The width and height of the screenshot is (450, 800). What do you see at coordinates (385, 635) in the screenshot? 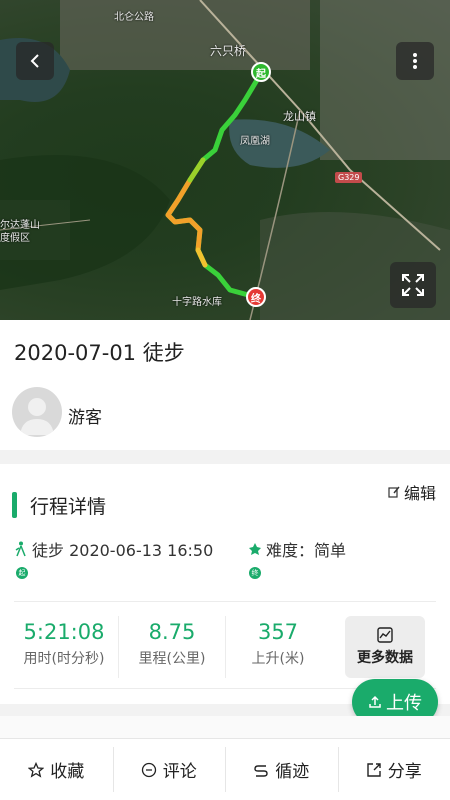
I see `chart-icon` at bounding box center [385, 635].